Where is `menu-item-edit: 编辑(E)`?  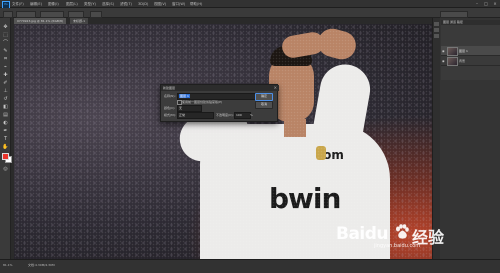
menu-item-edit: 编辑(E) is located at coordinates (36, 4).